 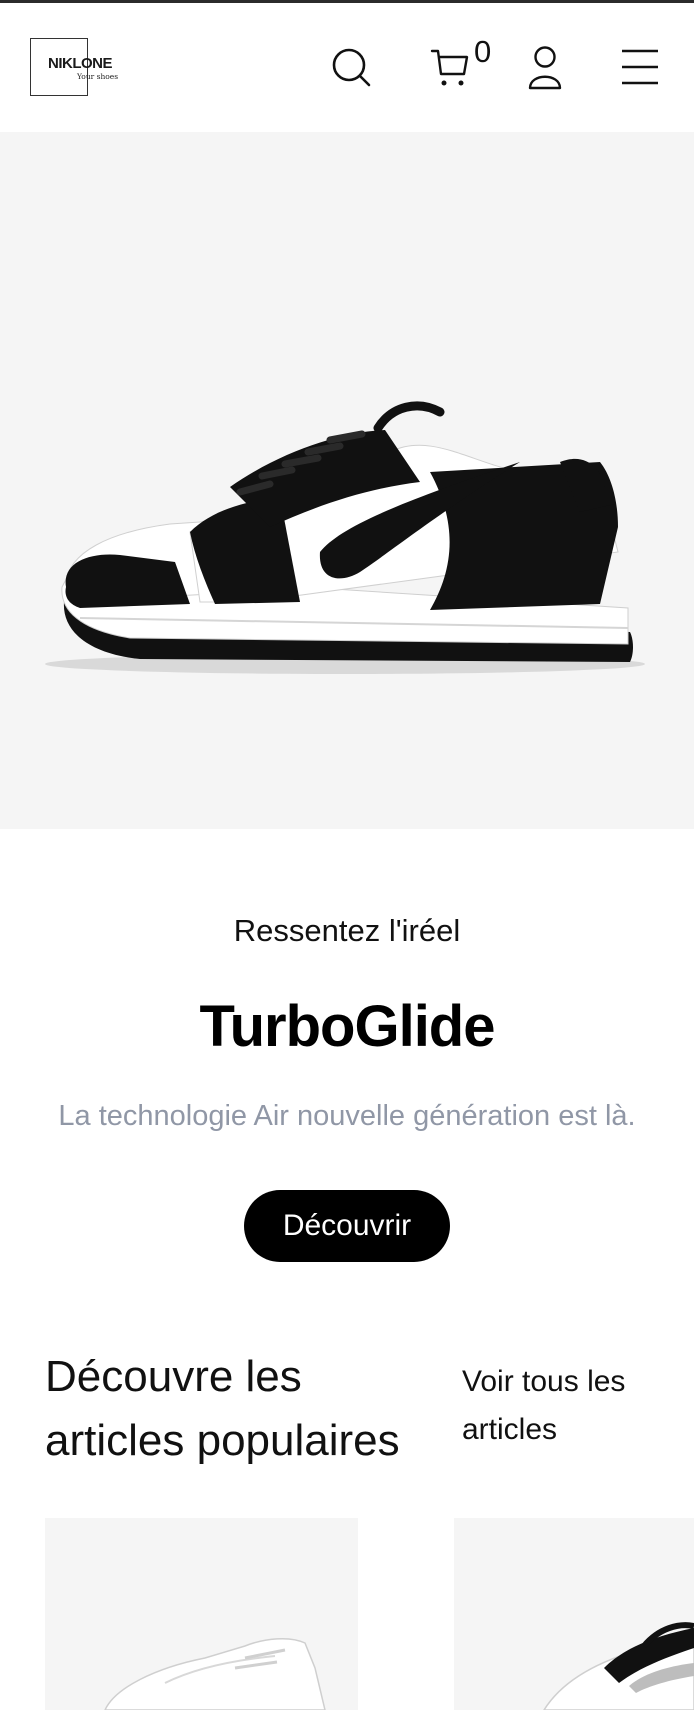 I want to click on hero-sneaker-image, so click(x=345, y=537).